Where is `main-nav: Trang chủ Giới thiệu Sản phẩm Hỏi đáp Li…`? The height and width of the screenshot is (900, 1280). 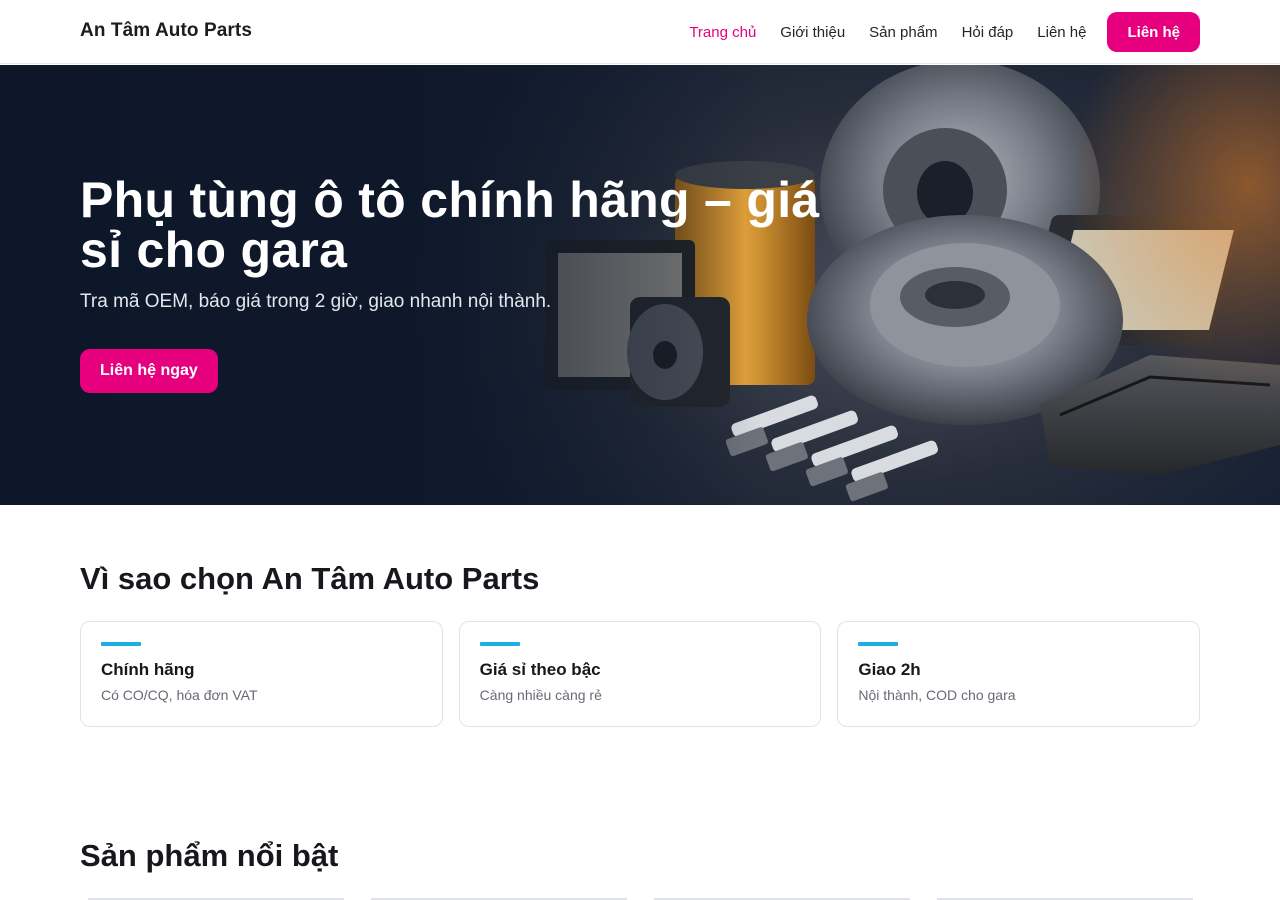 main-nav: Trang chủ Giới thiệu Sản phẩm Hỏi đáp Li… is located at coordinates (932, 32).